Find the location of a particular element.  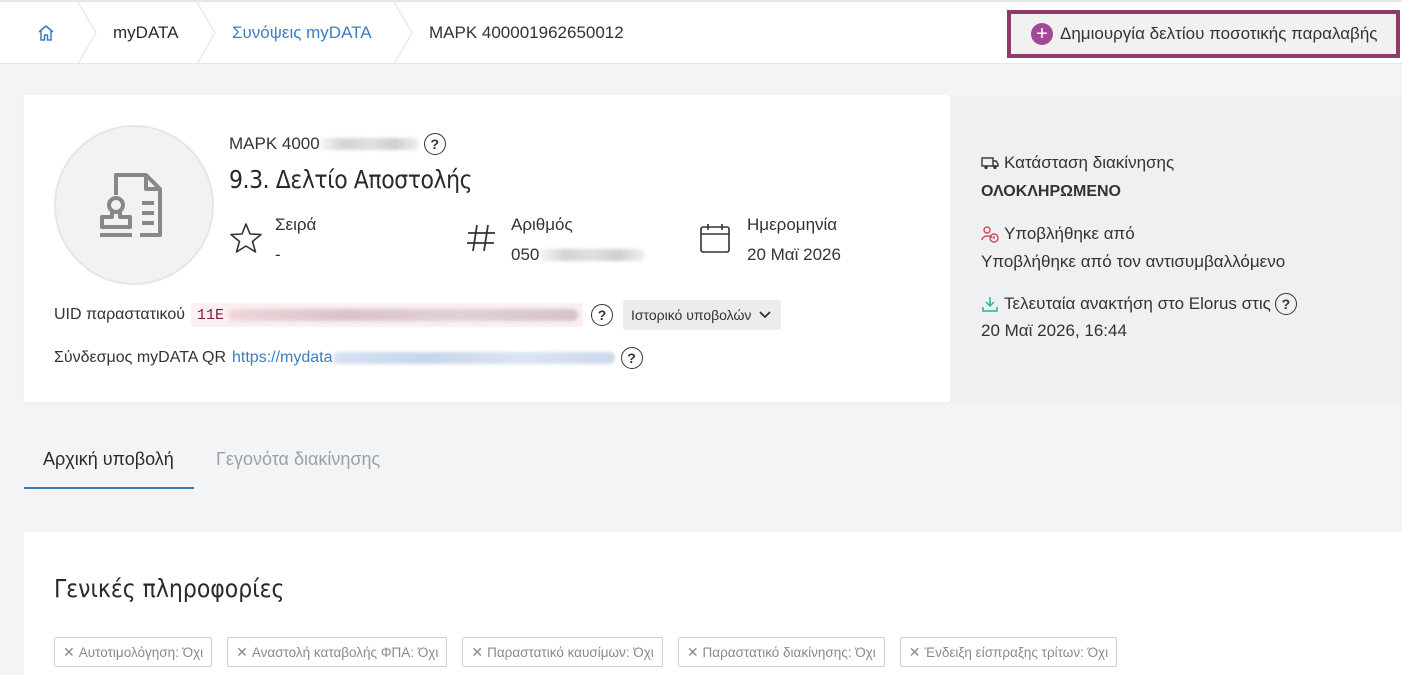

qr-row: Σύνδεσμος myDATA QR https://mydata ? is located at coordinates (348, 358).